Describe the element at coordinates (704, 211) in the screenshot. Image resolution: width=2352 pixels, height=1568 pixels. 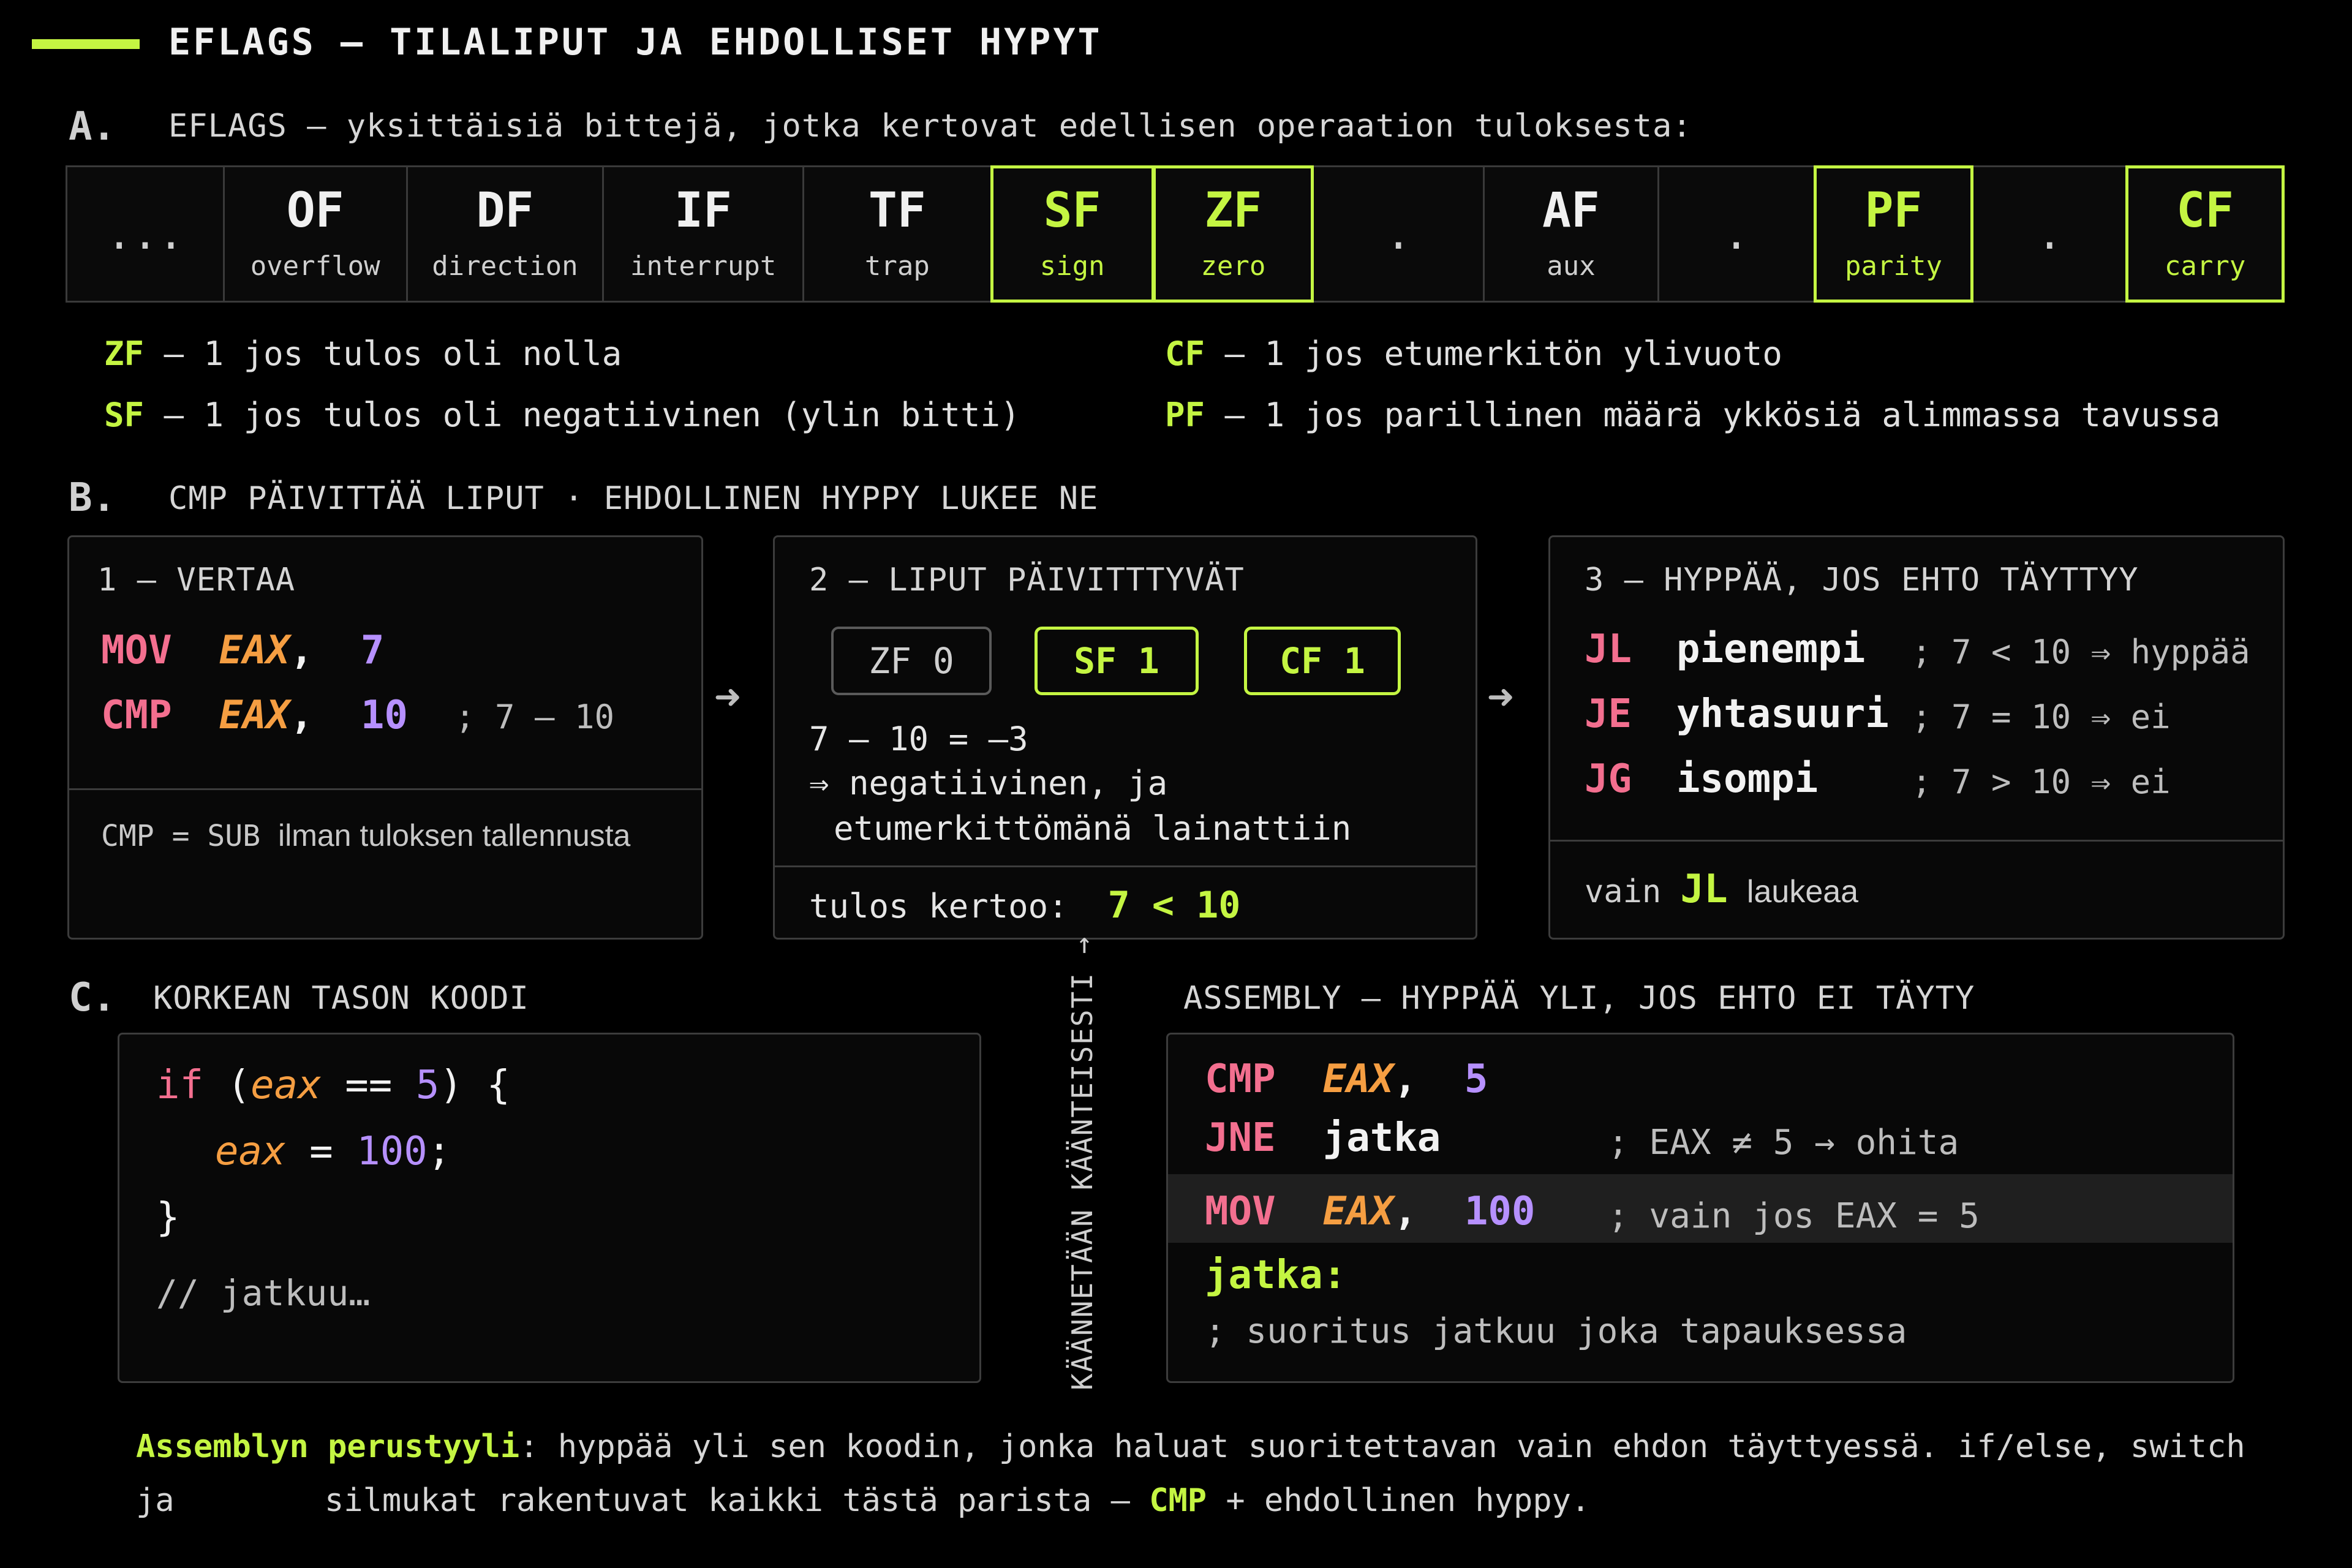
I see `flag-name: IF` at that location.